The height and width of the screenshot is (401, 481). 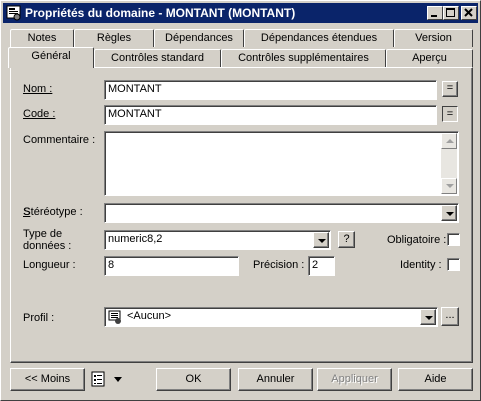 I want to click on tab-general: Général, so click(x=51, y=57).